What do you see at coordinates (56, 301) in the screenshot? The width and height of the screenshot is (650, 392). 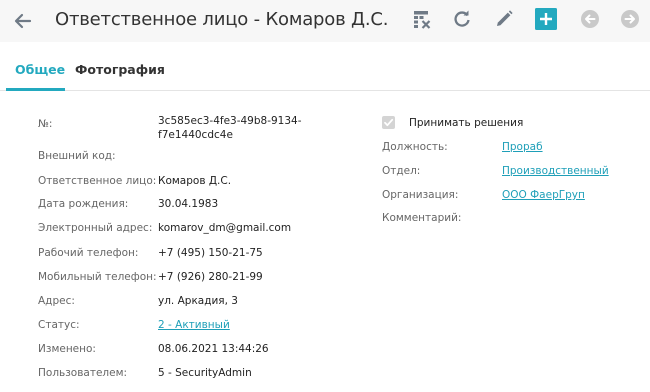 I see `address-label: Адрес:` at bounding box center [56, 301].